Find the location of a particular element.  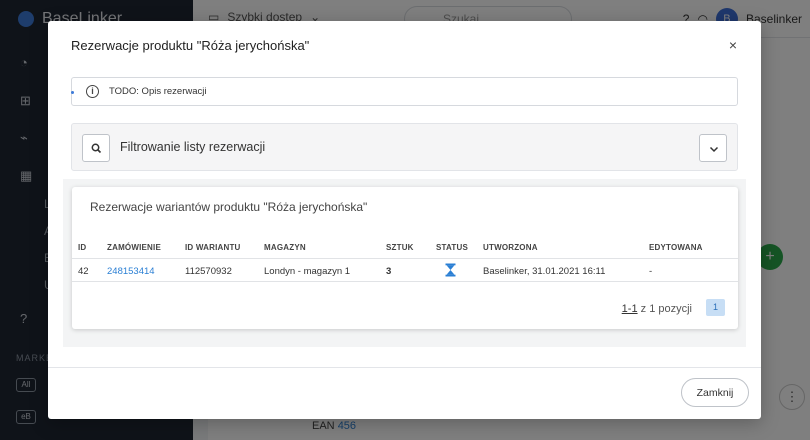

info-icon: i is located at coordinates (92, 91).